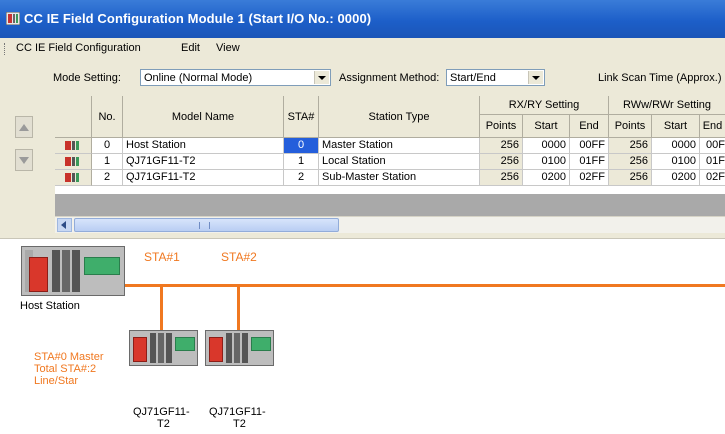  What do you see at coordinates (501, 126) in the screenshot?
I see `col-rx-points: Points` at bounding box center [501, 126].